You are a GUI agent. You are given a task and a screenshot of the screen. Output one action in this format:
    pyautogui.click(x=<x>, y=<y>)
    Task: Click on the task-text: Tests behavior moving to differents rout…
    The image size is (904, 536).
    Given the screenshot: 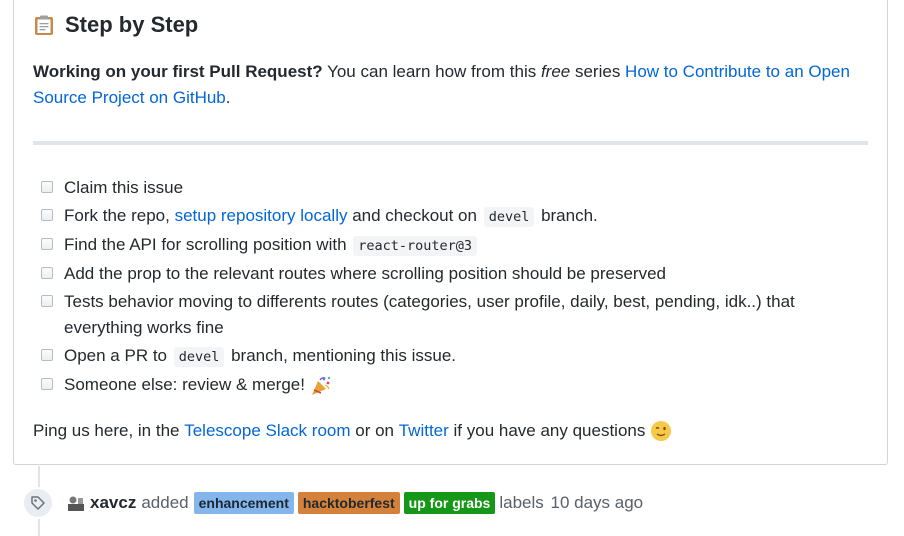 What is the action you would take?
    pyautogui.click(x=429, y=314)
    